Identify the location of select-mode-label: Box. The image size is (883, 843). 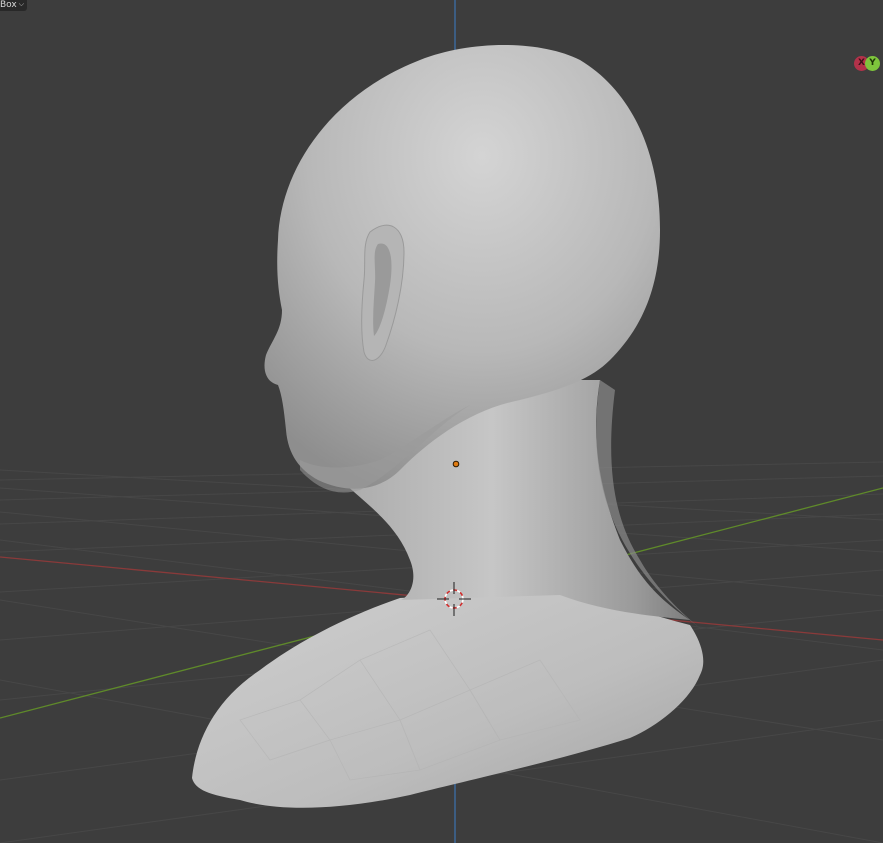
(8, 5).